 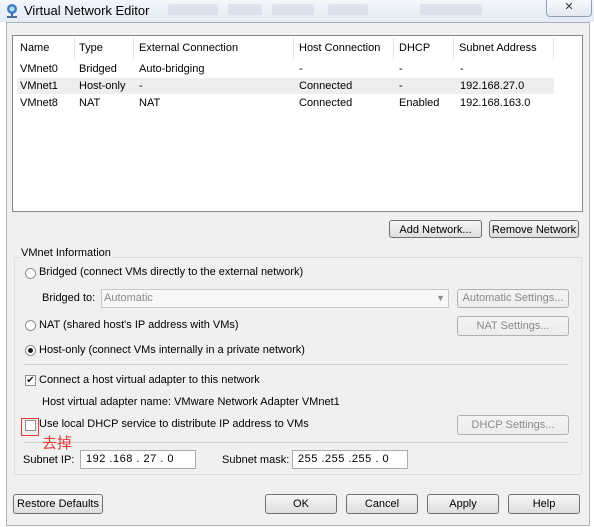 I want to click on subnet-ip-label: Subnet IP:, so click(x=49, y=460).